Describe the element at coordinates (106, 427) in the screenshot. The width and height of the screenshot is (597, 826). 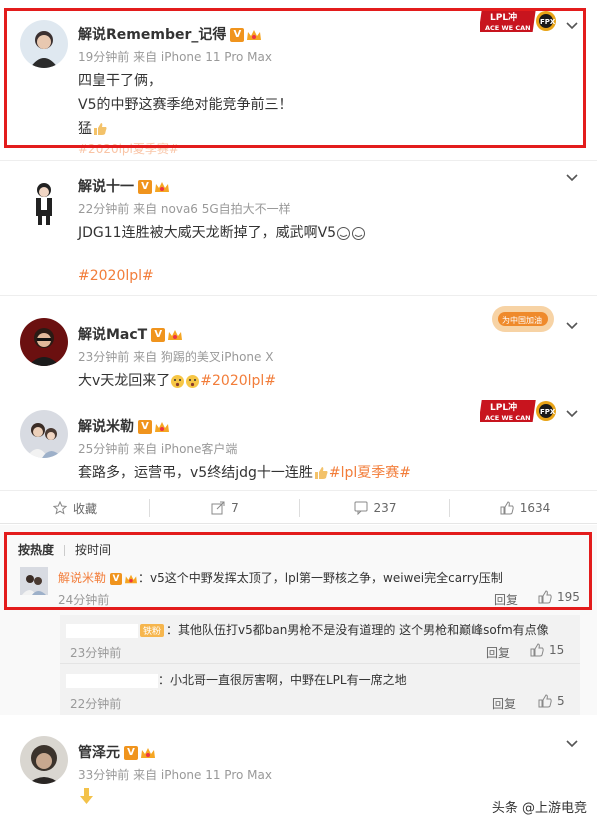
I see `author-name: 解说米勒` at that location.